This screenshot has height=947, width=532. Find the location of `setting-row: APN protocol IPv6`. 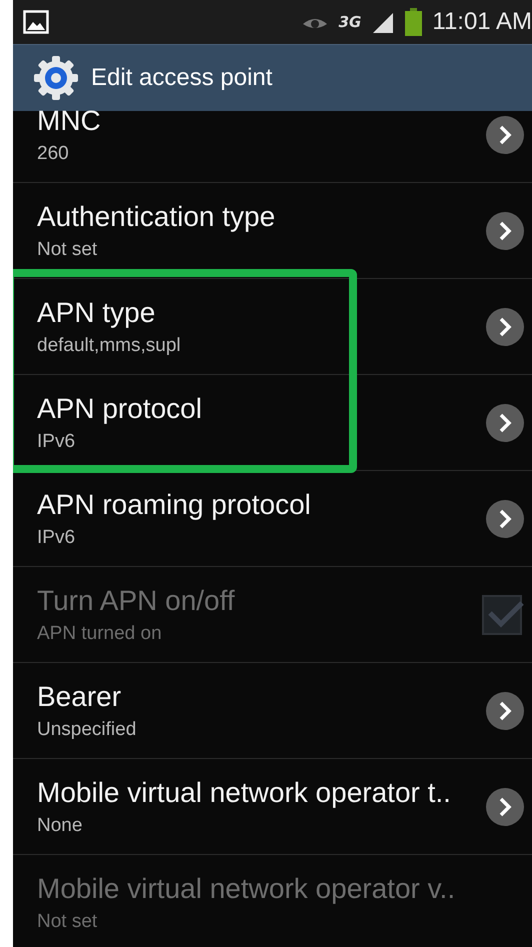

setting-row: APN protocol IPv6 is located at coordinates (272, 423).